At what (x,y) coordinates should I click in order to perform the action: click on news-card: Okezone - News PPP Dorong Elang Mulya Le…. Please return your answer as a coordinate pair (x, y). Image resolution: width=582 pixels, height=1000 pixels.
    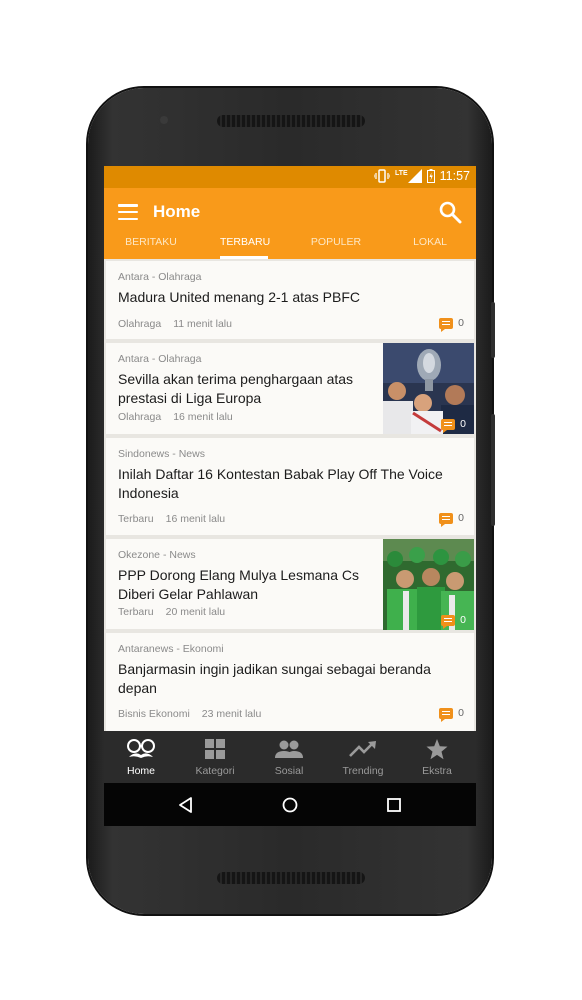
    Looking at the image, I should click on (290, 584).